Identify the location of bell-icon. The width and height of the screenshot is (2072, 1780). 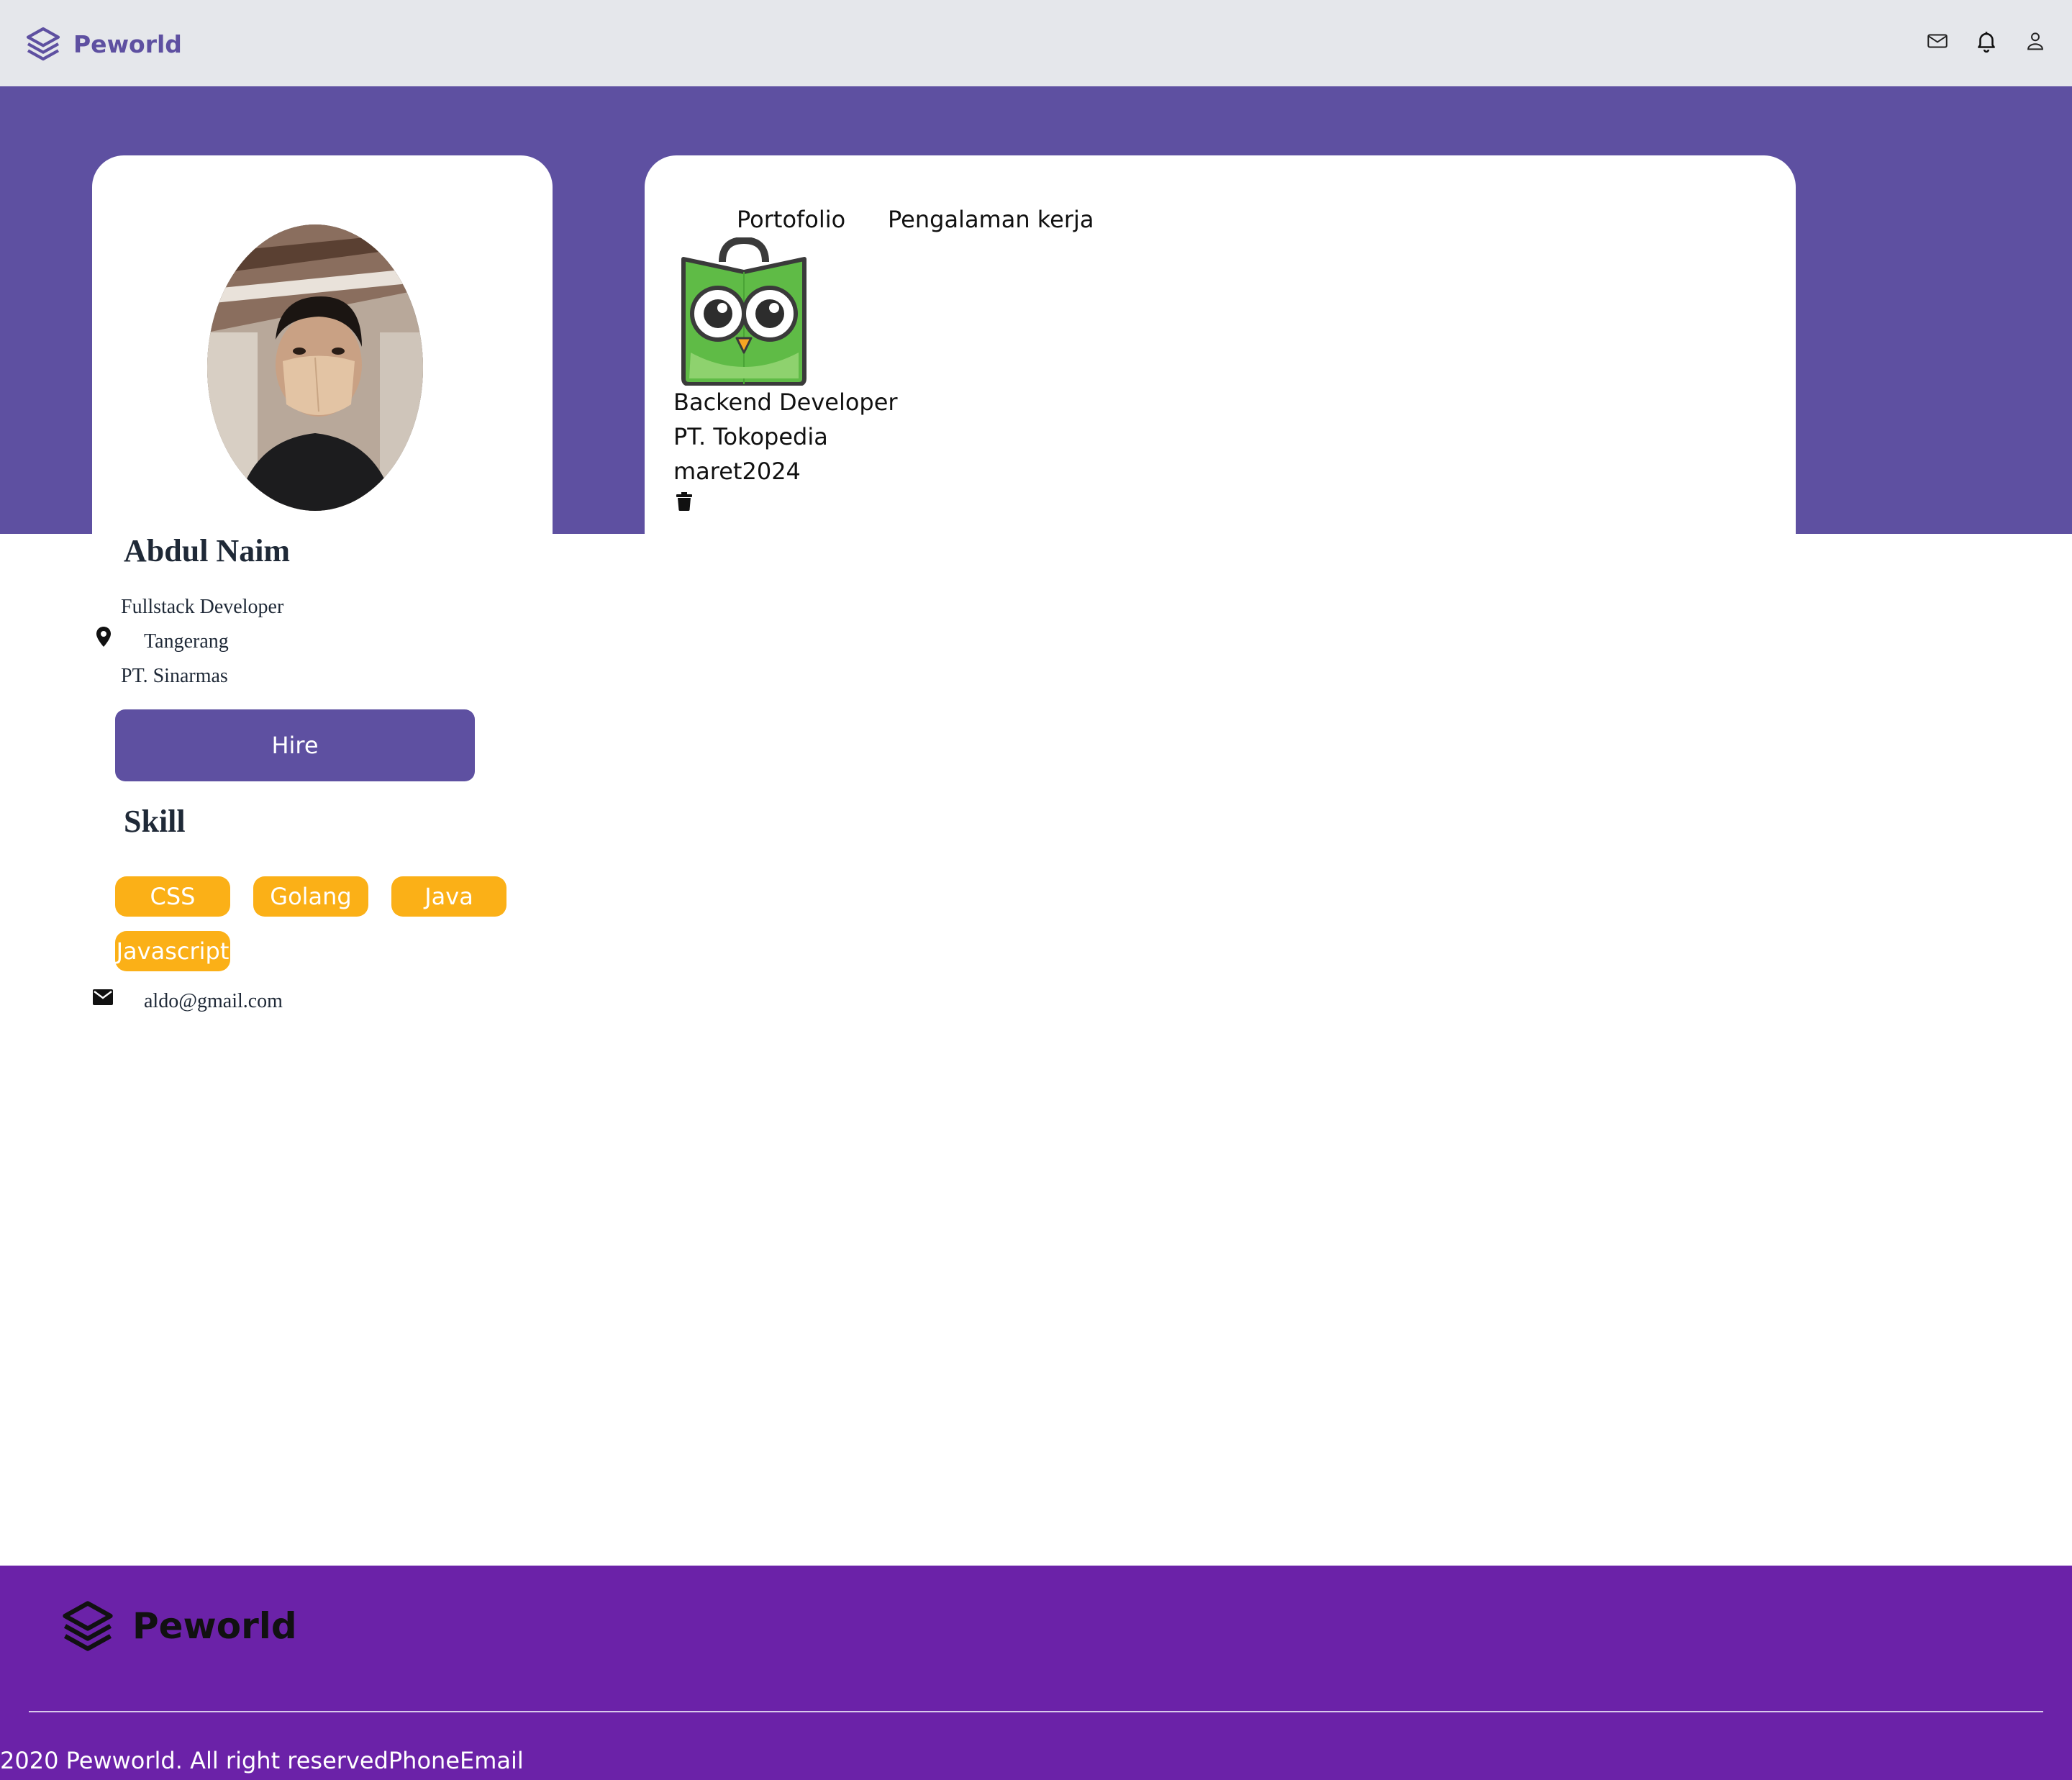
(1987, 41).